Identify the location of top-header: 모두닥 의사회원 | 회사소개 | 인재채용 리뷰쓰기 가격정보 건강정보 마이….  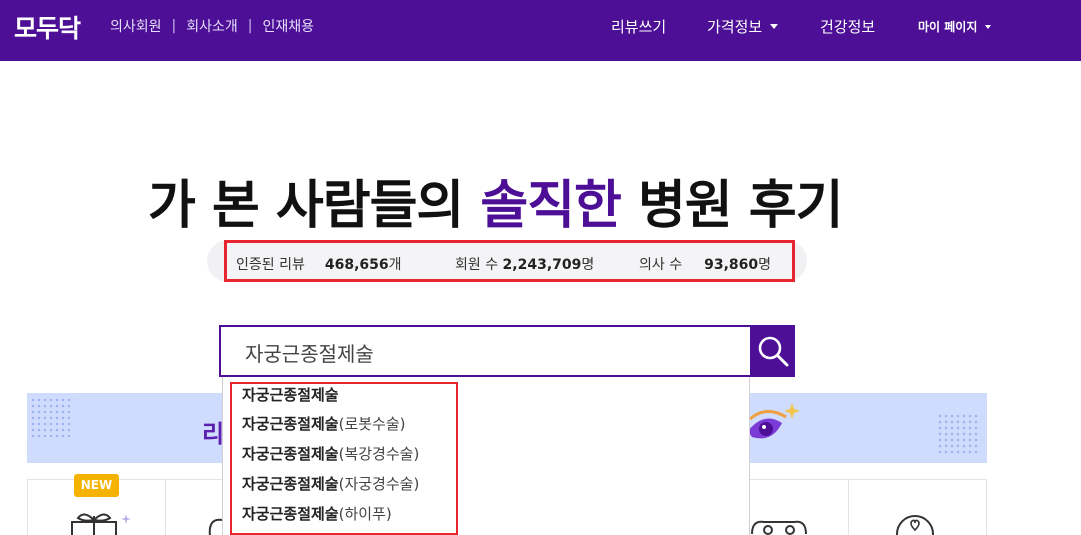
(540, 30).